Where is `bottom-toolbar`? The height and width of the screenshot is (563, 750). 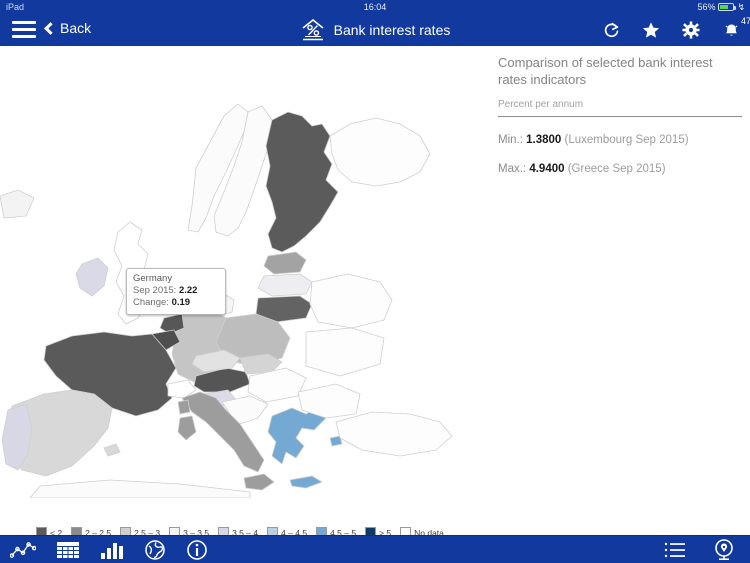
bottom-toolbar is located at coordinates (375, 549).